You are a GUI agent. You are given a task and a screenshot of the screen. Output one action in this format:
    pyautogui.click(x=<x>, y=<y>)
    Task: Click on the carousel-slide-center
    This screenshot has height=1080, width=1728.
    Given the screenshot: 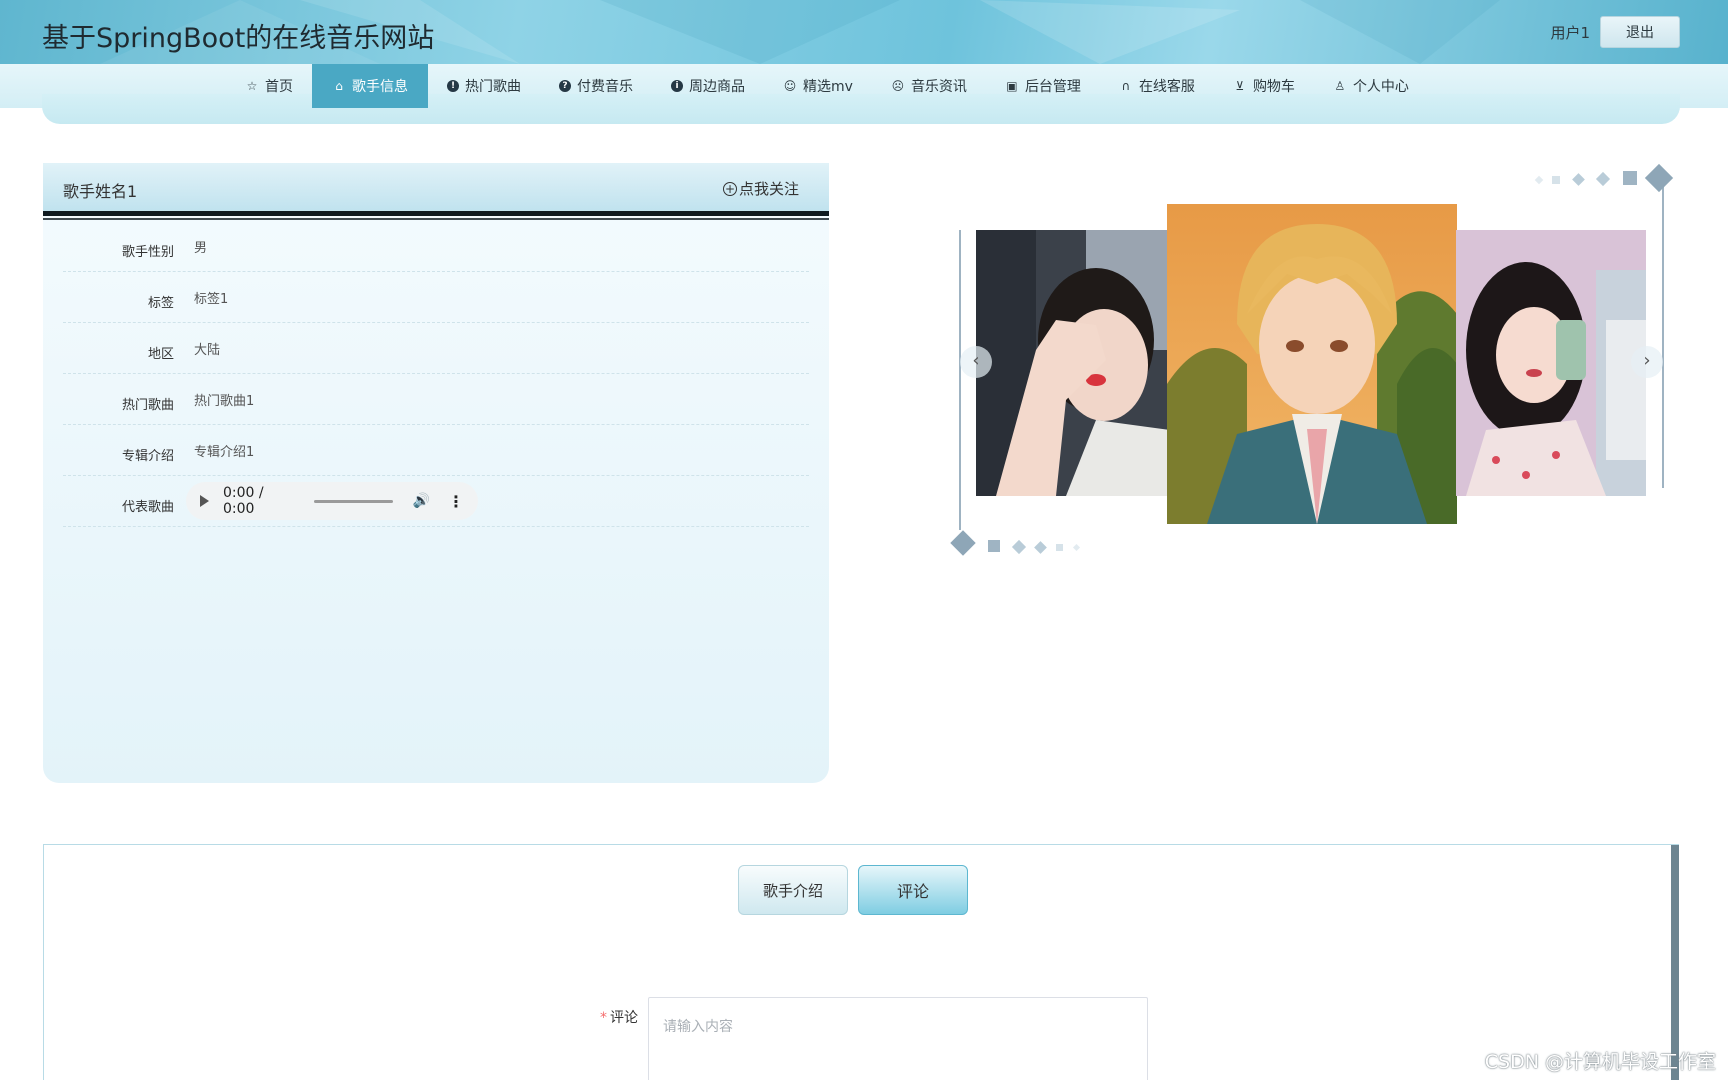 What is the action you would take?
    pyautogui.click(x=1312, y=364)
    